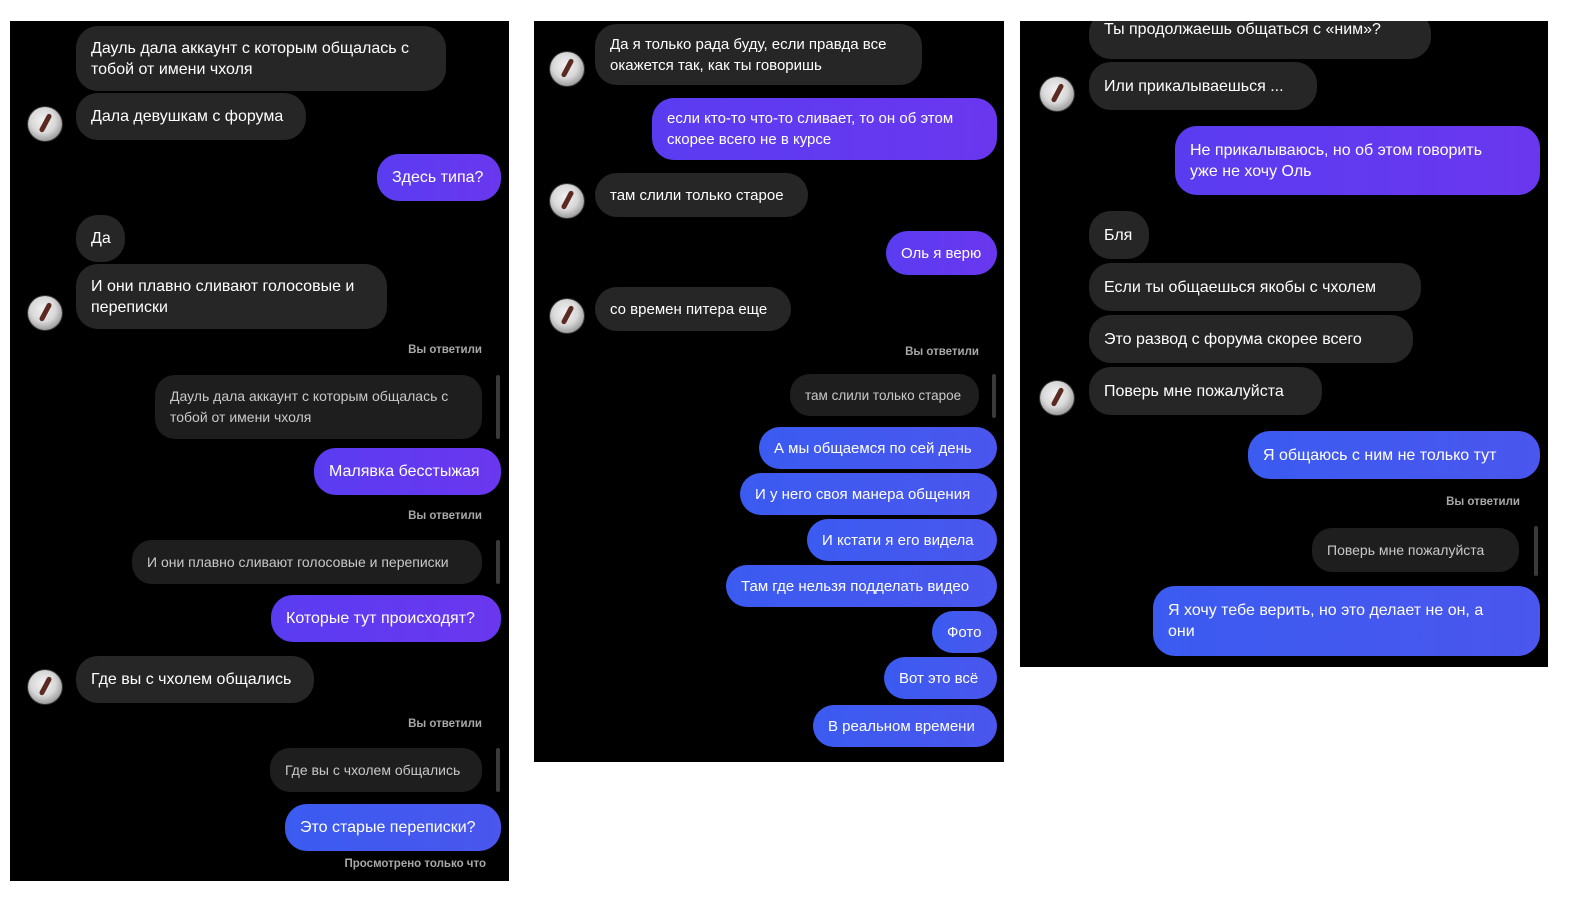 Image resolution: width=1575 pixels, height=920 pixels. What do you see at coordinates (100, 238) in the screenshot?
I see `message-incoming: Да` at bounding box center [100, 238].